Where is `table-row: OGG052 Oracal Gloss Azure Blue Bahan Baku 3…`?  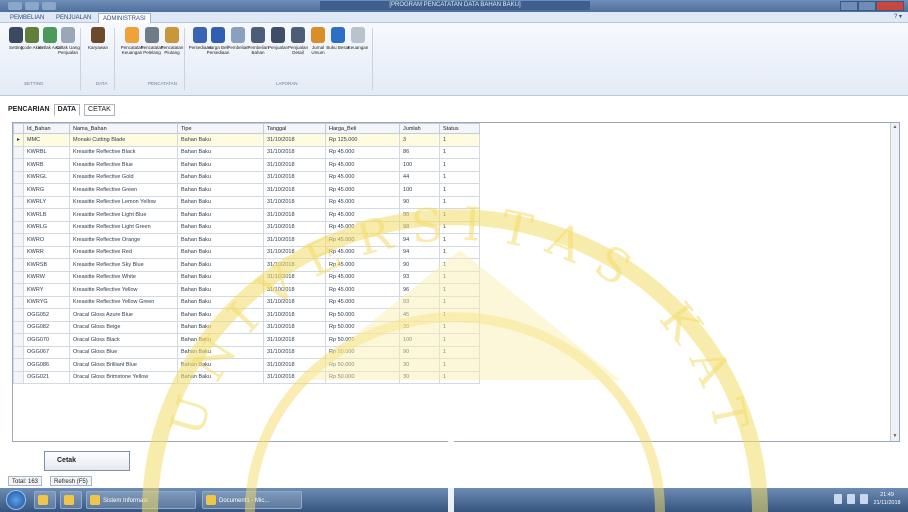
table-row: OGG052 Oracal Gloss Azure Blue Bahan Baku 3… is located at coordinates (247, 315).